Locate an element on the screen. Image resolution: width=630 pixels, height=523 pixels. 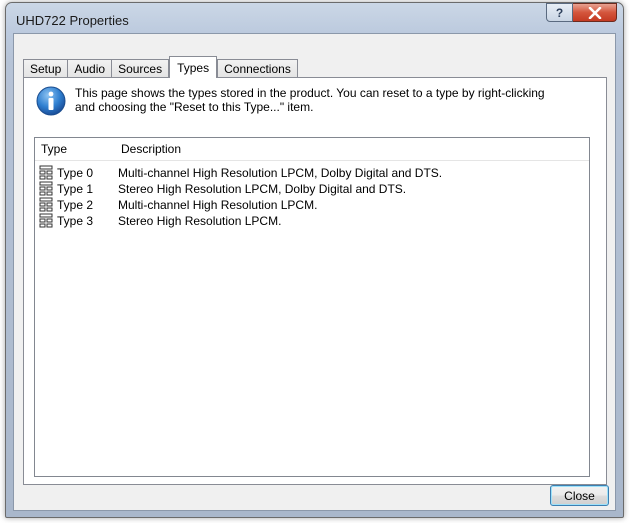
list-item-type: Type 0 is located at coordinates (75, 173).